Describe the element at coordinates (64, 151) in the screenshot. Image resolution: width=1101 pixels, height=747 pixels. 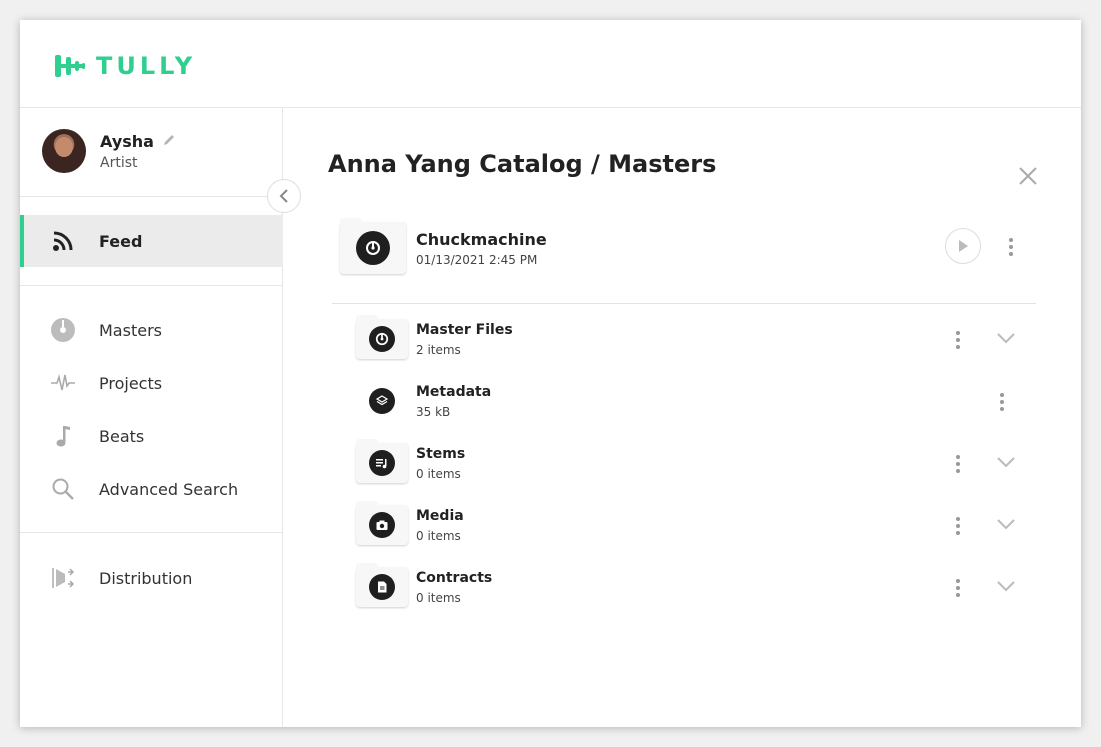
I see `avatar` at that location.